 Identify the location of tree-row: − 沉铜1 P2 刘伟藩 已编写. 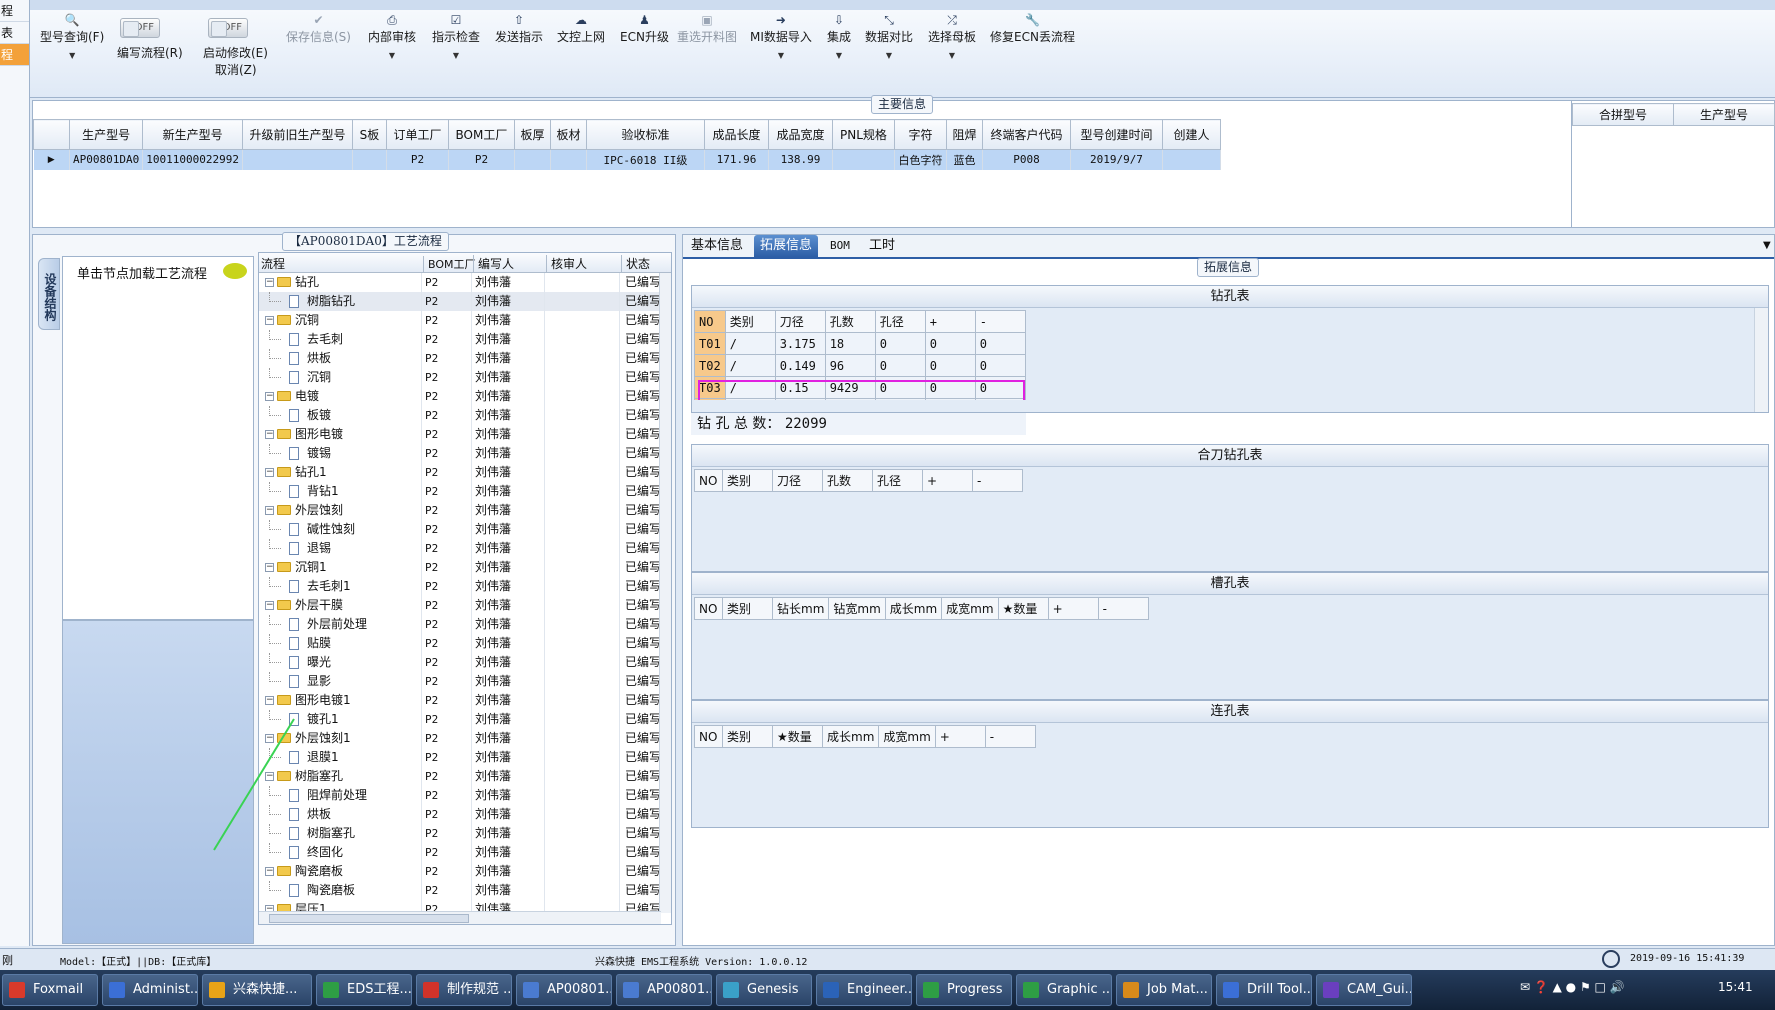
(465, 567).